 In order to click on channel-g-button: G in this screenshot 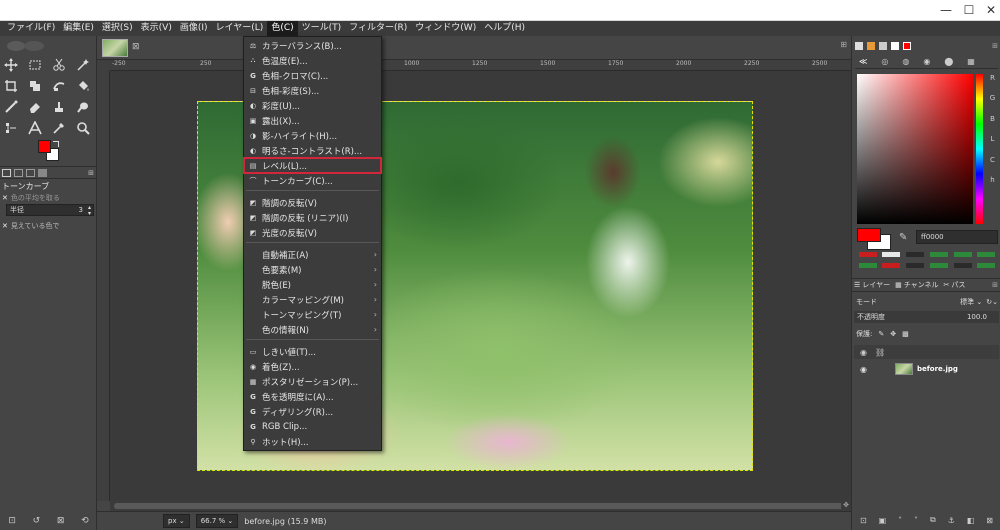, I will do `click(992, 98)`.